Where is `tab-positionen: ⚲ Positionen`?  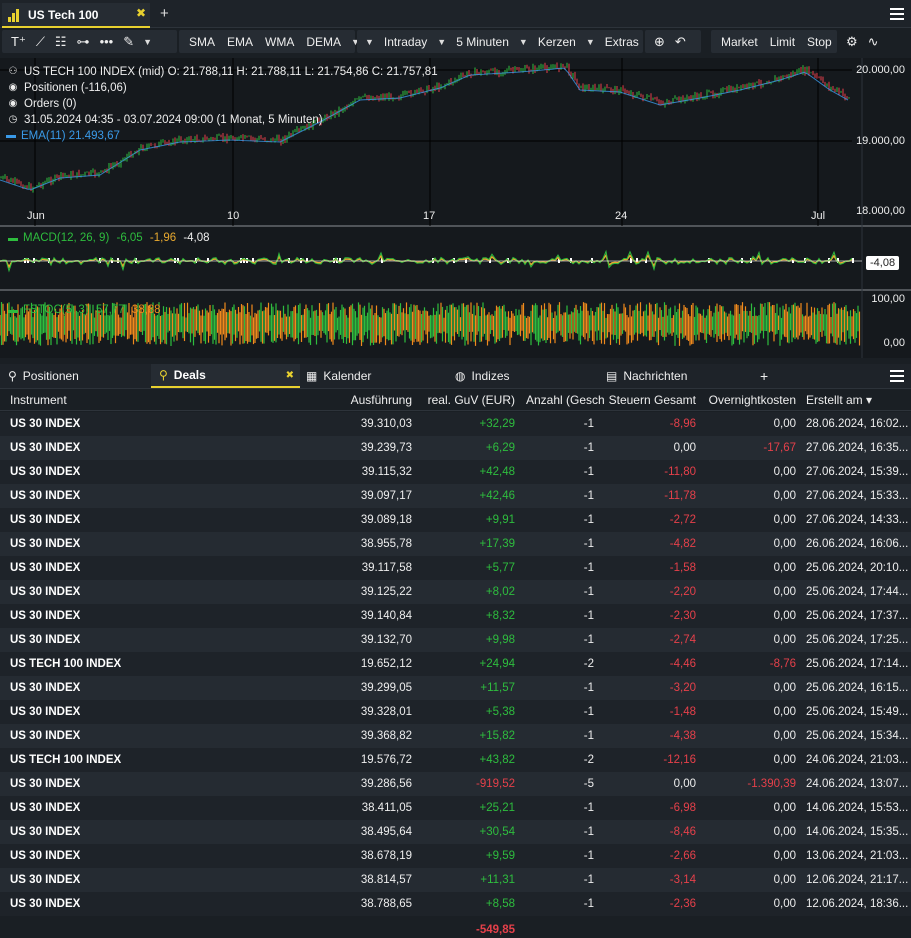 tab-positionen: ⚲ Positionen is located at coordinates (43, 376).